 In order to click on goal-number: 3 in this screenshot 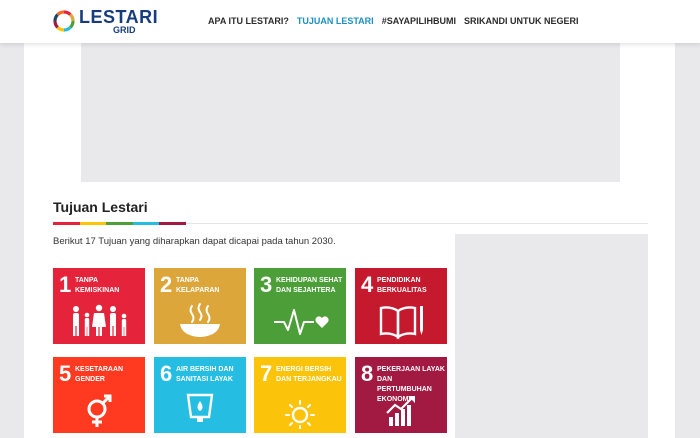, I will do `click(266, 284)`.